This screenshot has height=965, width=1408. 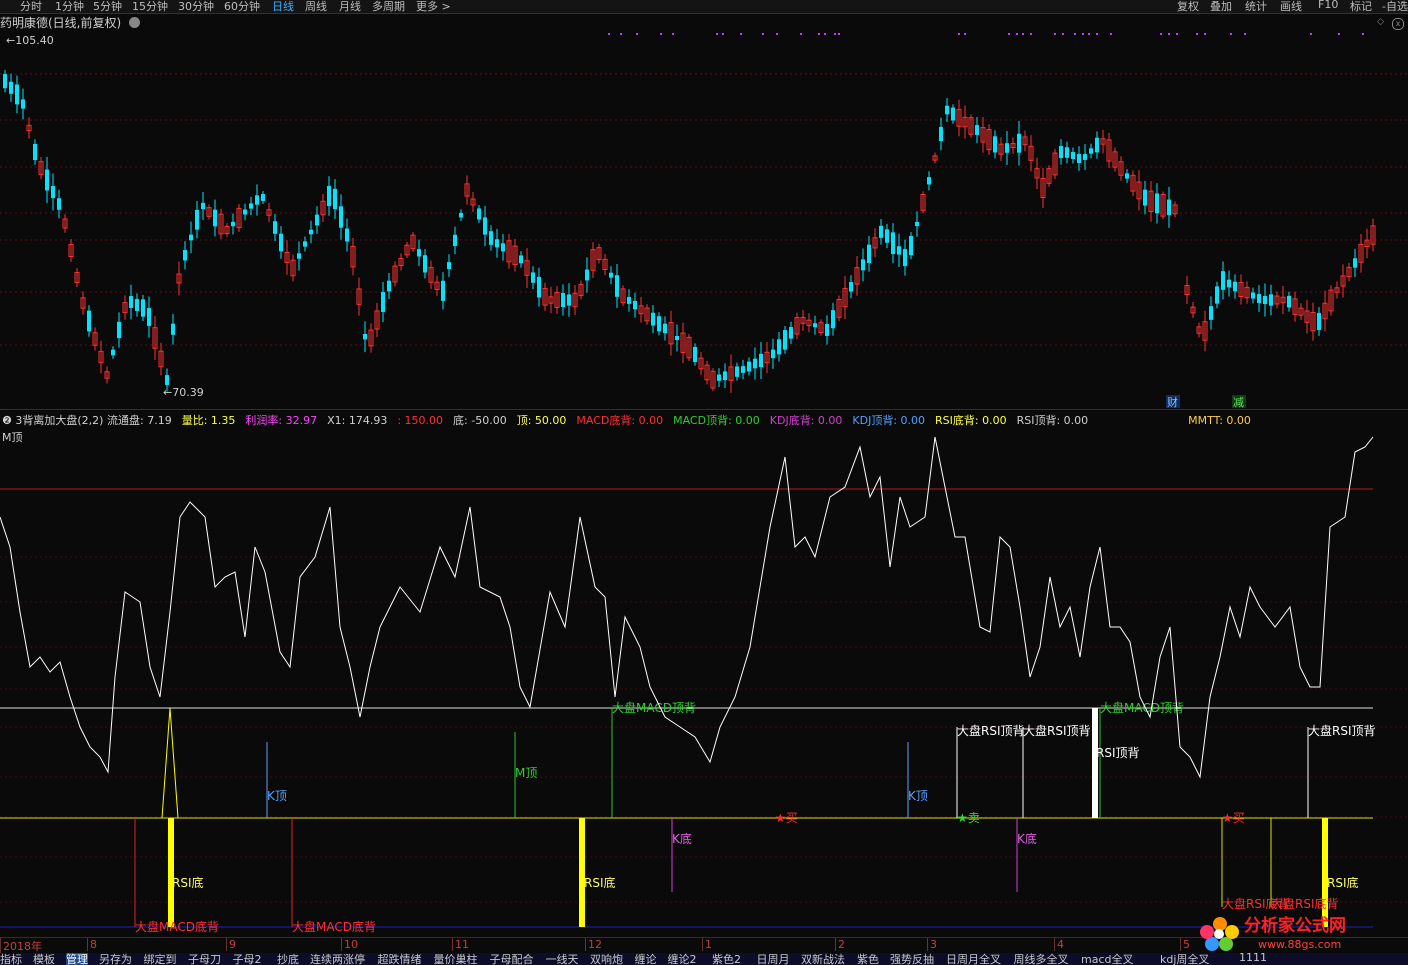 What do you see at coordinates (44, 959) in the screenshot?
I see `formula-tab: 模板` at bounding box center [44, 959].